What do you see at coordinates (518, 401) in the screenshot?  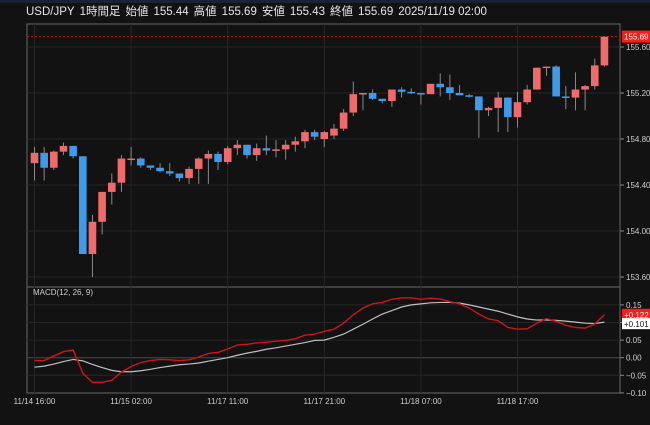 I see `time-tick-label: 11/18 17:00` at bounding box center [518, 401].